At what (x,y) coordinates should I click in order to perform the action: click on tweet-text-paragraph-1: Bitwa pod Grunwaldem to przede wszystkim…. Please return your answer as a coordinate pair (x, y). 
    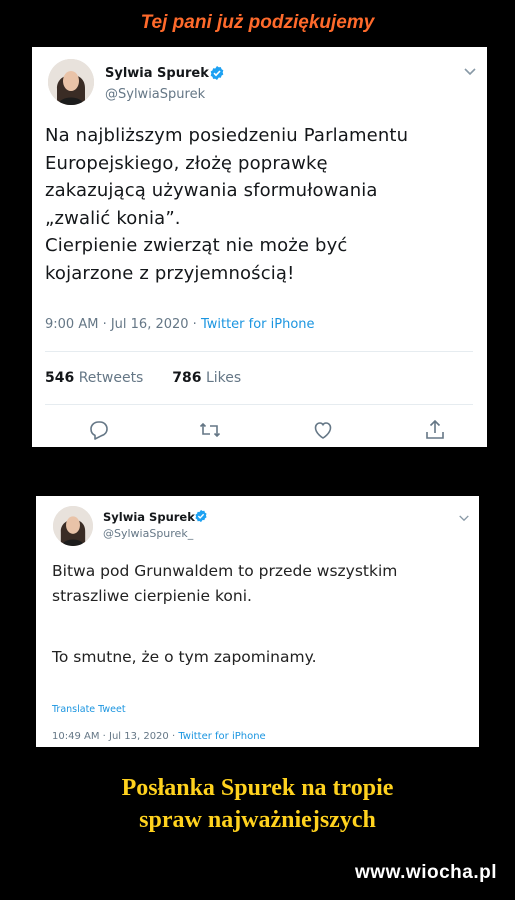
    Looking at the image, I should click on (225, 583).